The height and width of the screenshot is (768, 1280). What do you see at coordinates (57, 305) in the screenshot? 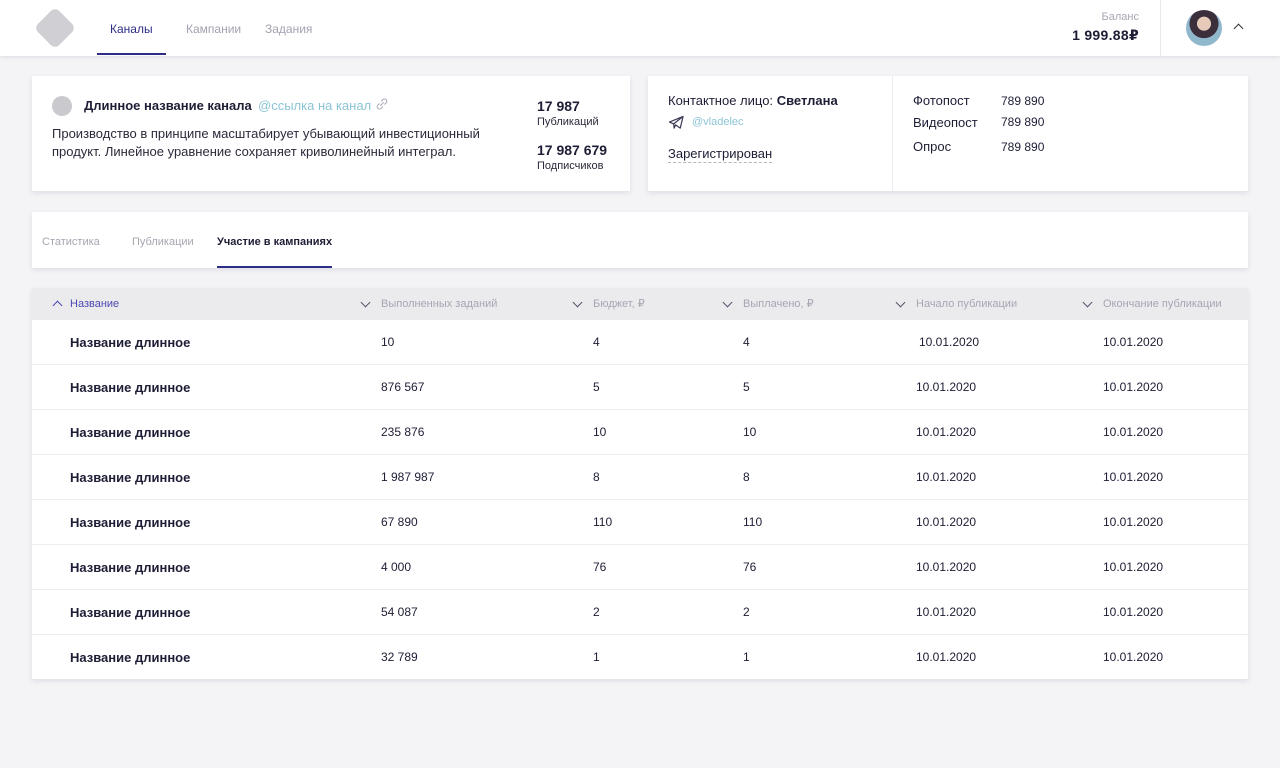
I see `sort-asc-icon` at bounding box center [57, 305].